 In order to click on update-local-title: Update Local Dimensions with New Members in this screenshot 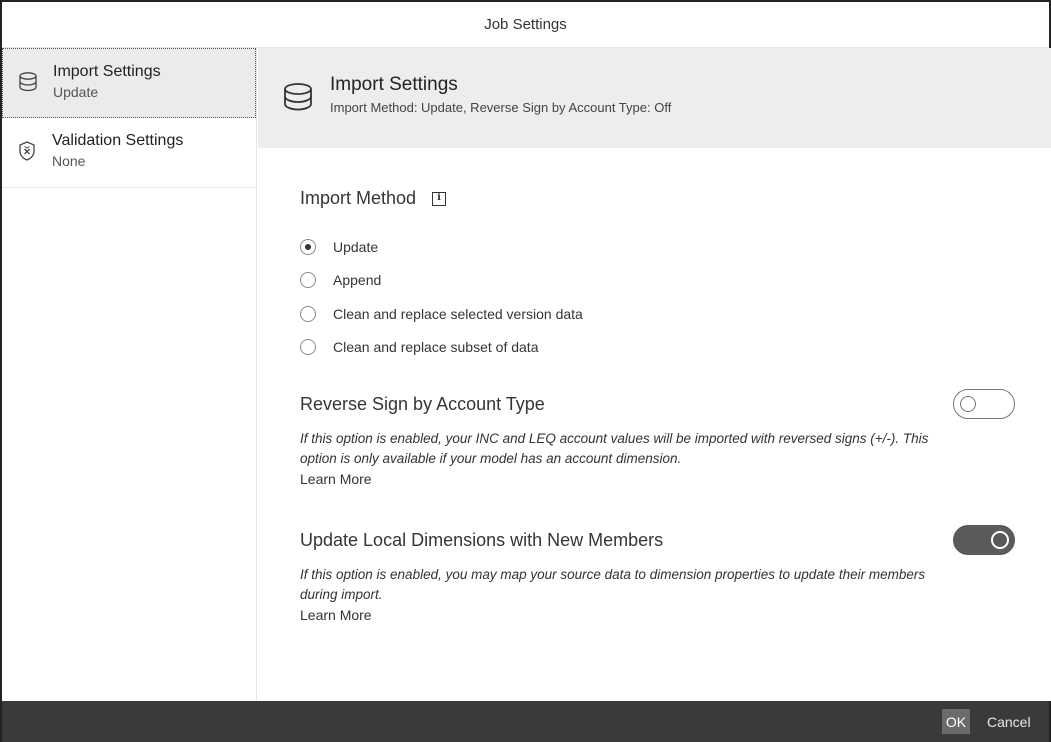, I will do `click(482, 540)`.